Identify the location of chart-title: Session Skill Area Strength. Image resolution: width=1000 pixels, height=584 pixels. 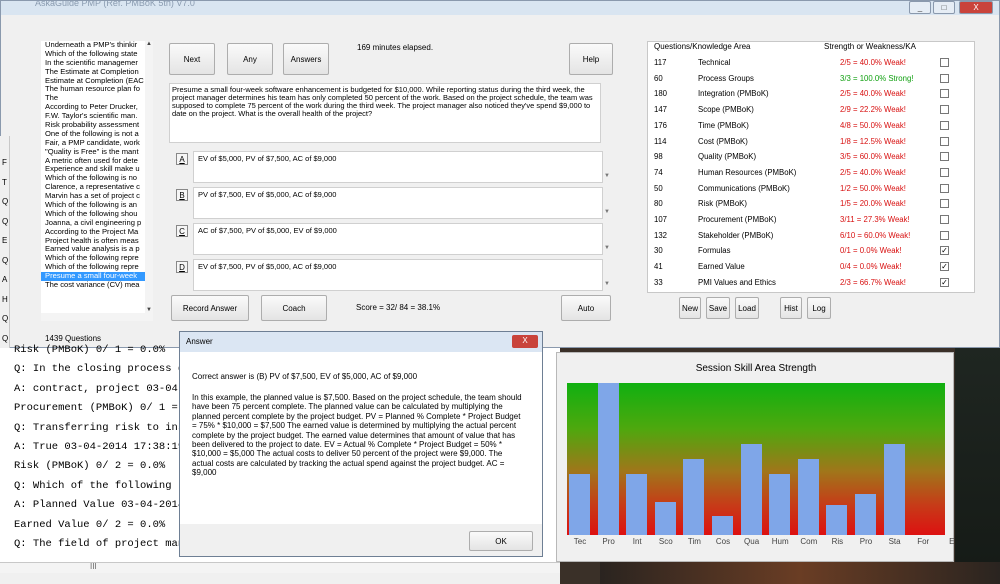
(756, 368).